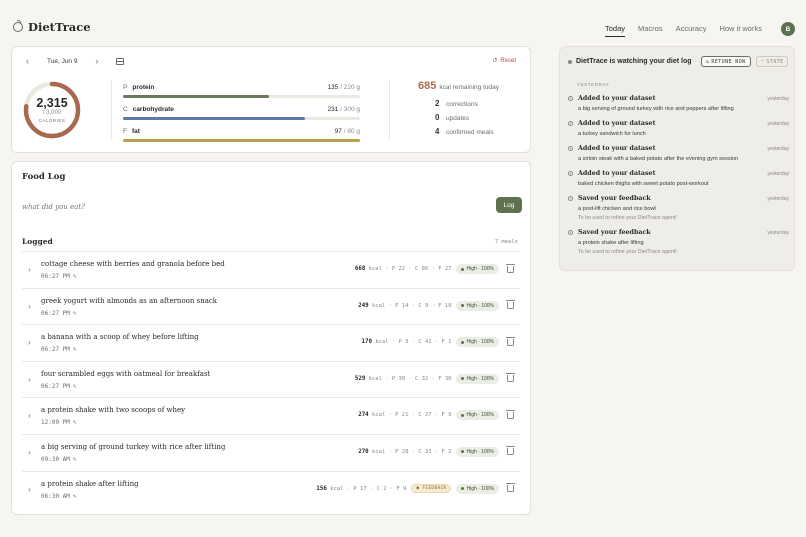  What do you see at coordinates (241, 118) in the screenshot?
I see `macro-bar` at bounding box center [241, 118].